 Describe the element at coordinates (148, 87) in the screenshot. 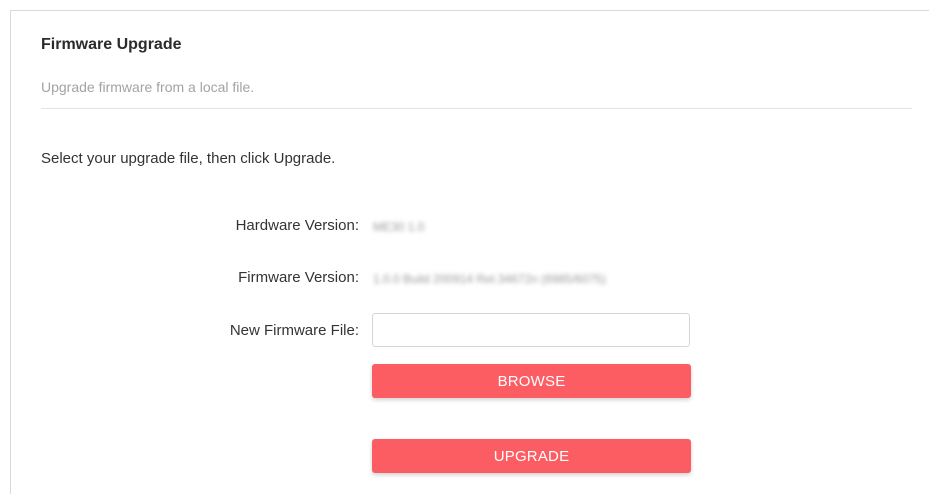

I see `section-subtitle: Upgrade firmware from a local file.` at that location.